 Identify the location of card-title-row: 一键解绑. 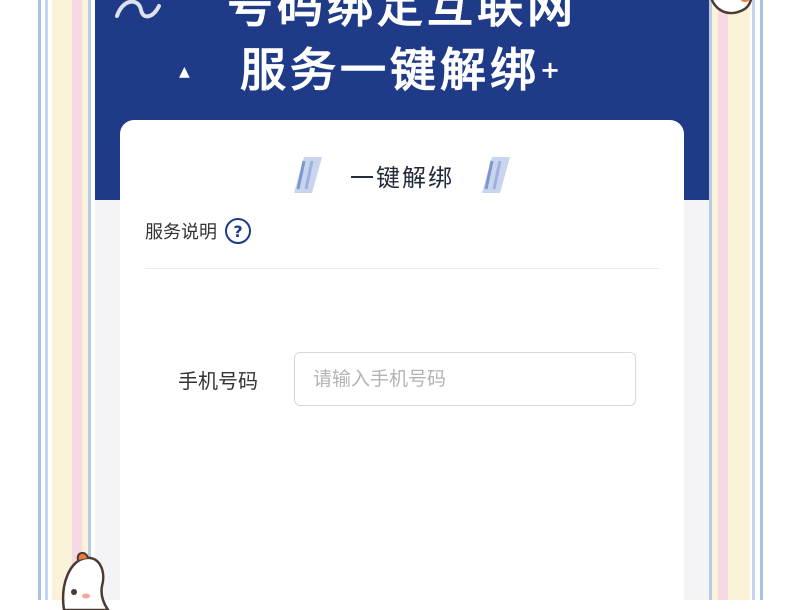
(402, 175).